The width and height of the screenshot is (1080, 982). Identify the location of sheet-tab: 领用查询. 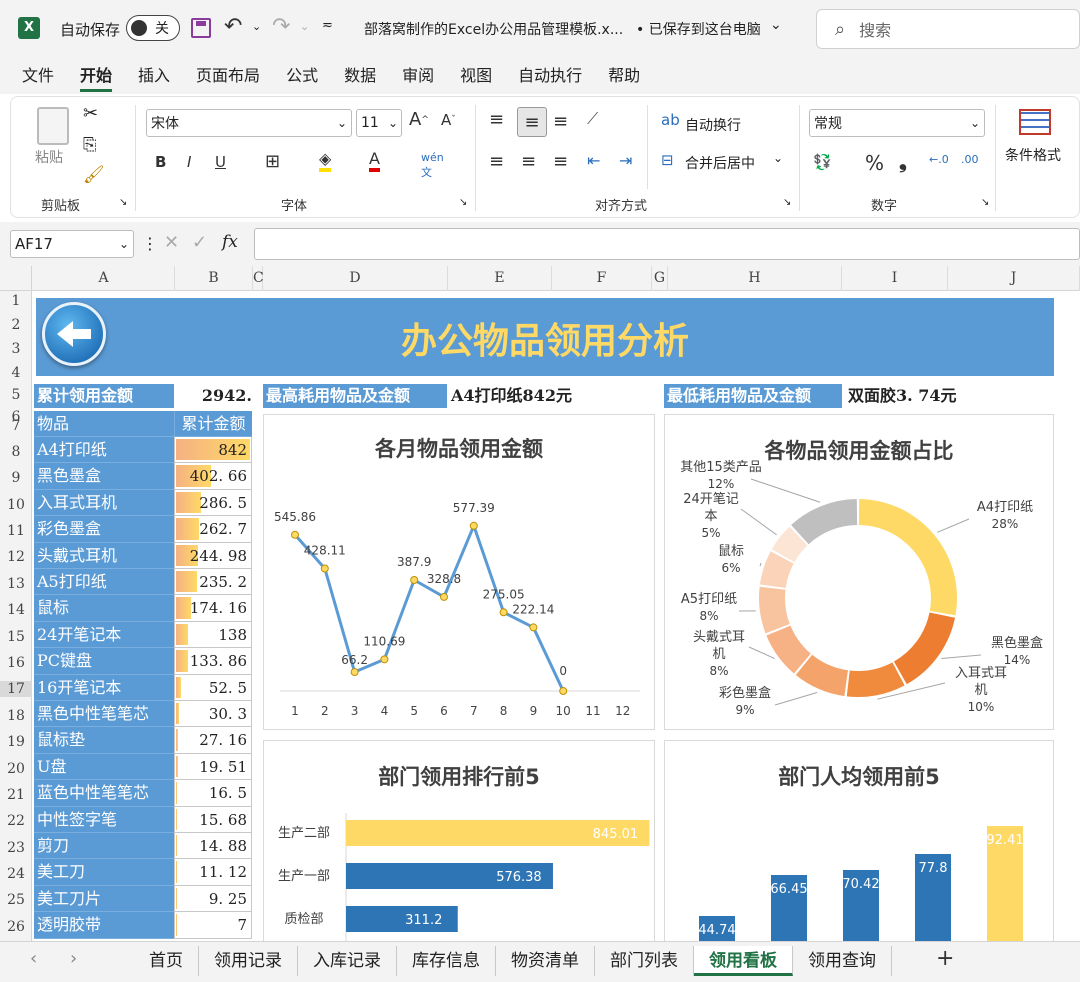
(842, 961).